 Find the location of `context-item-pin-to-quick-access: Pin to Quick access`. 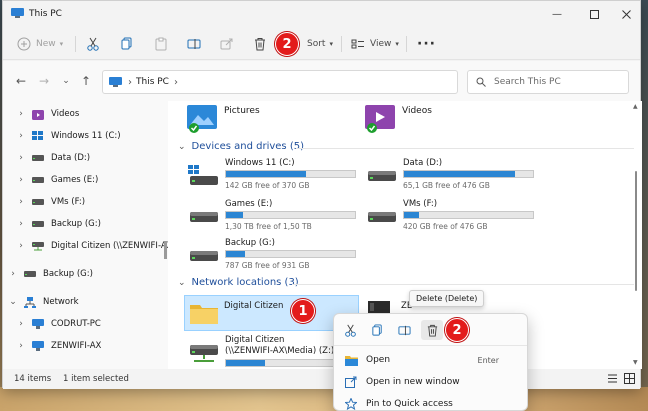

context-item-pin-to-quick-access: Pin to Quick access is located at coordinates (430, 402).